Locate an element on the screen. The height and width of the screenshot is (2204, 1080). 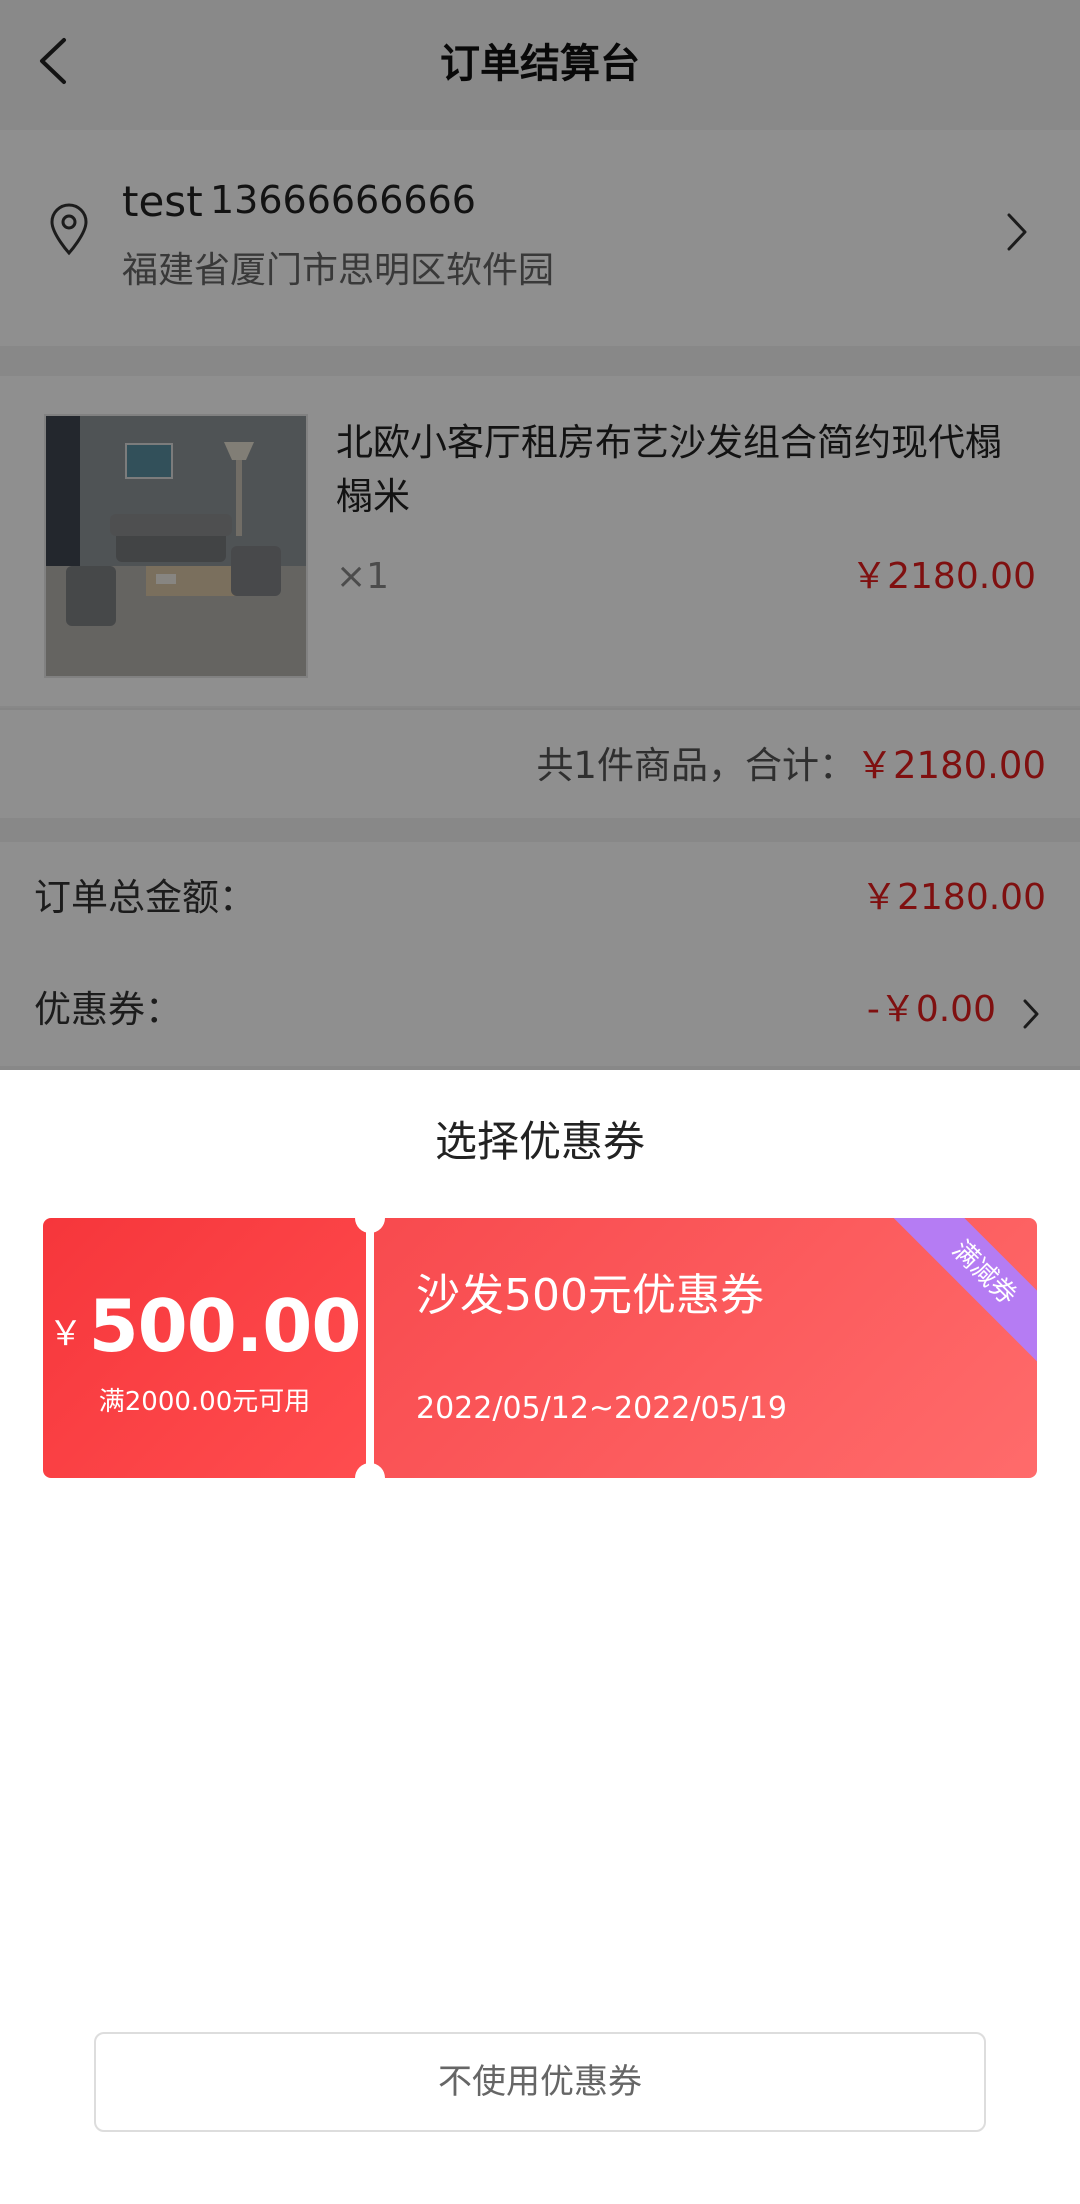
coupon-type-tag: 满减券 is located at coordinates (955, 1300).